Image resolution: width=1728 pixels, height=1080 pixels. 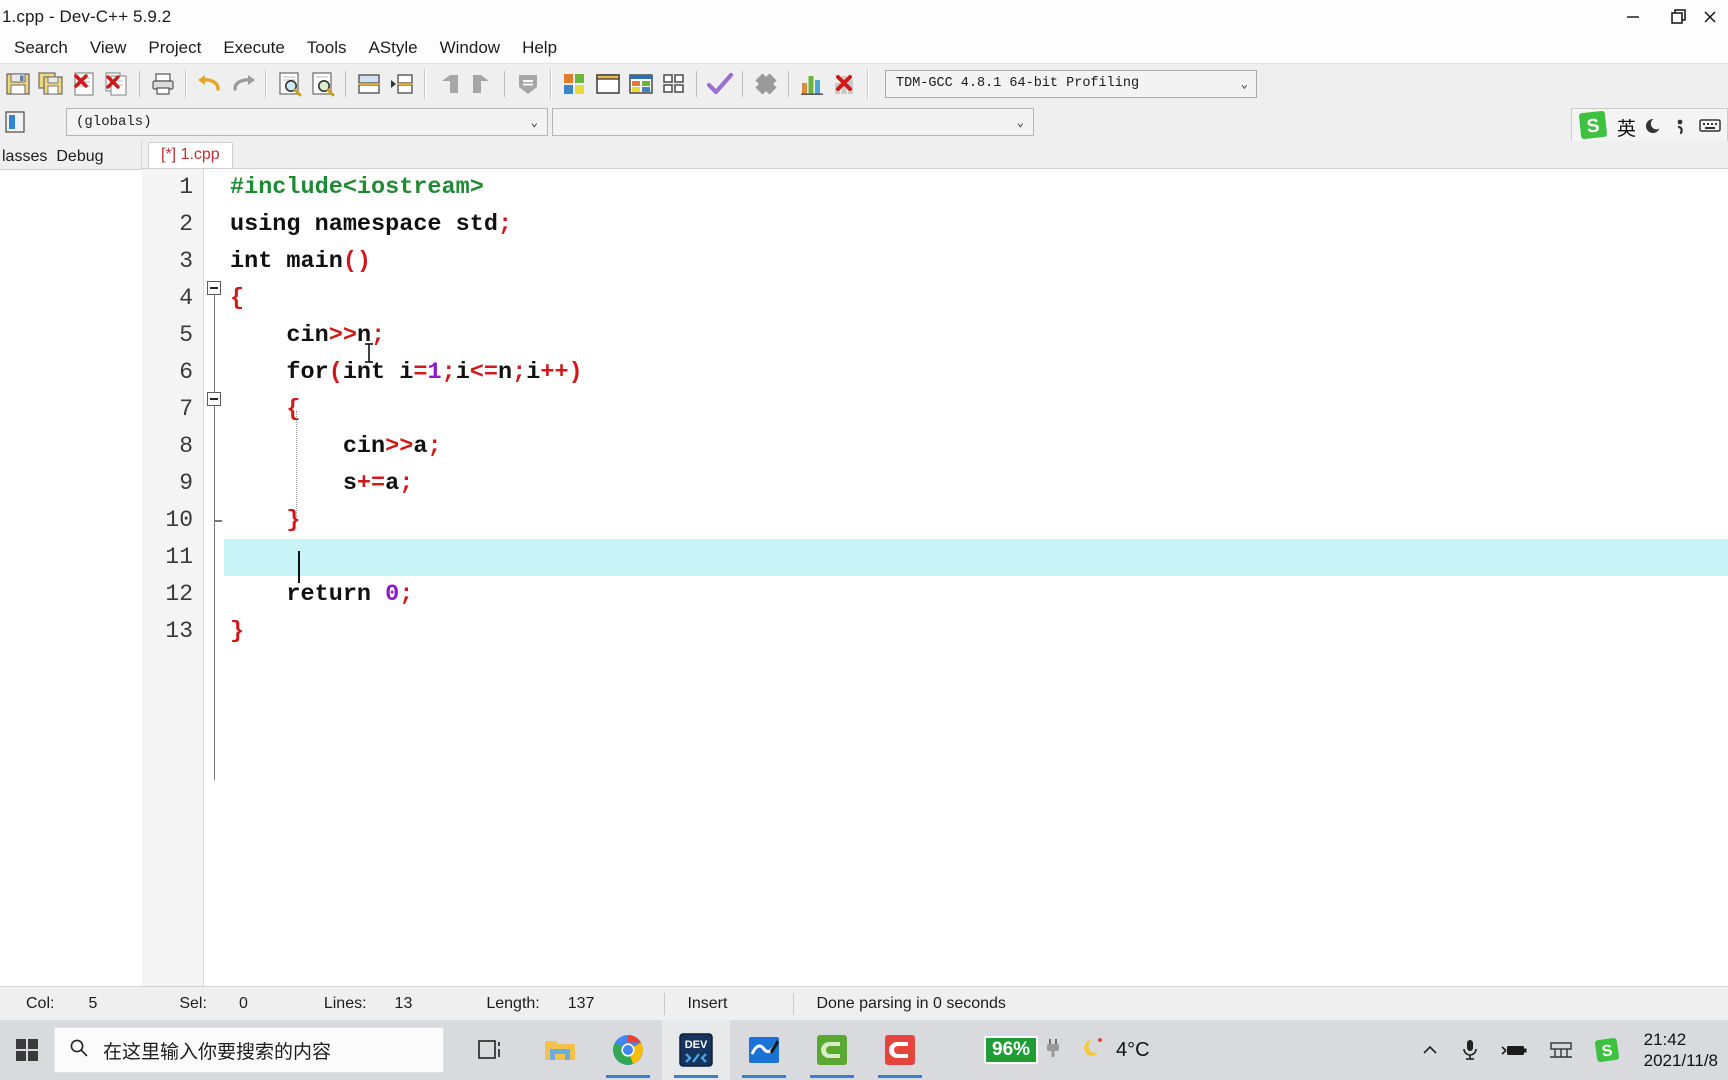 I want to click on redo-icon, so click(x=242, y=84).